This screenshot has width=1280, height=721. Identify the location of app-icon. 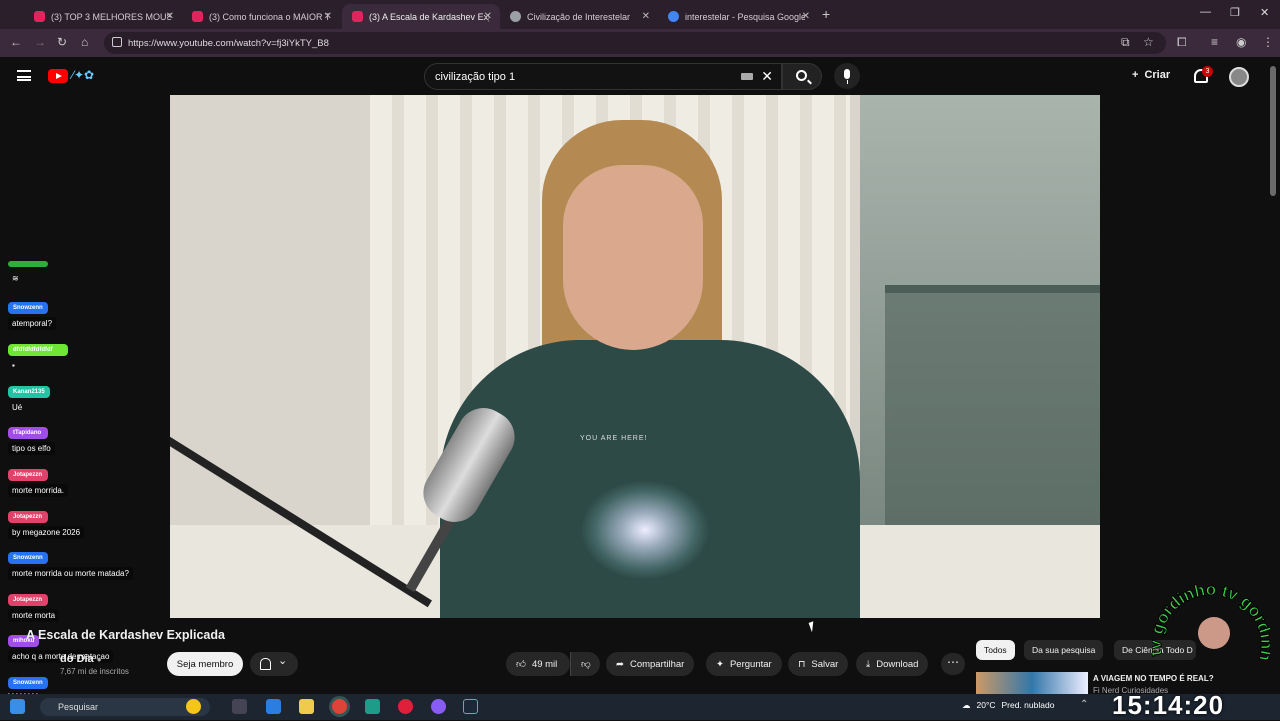
(372, 706).